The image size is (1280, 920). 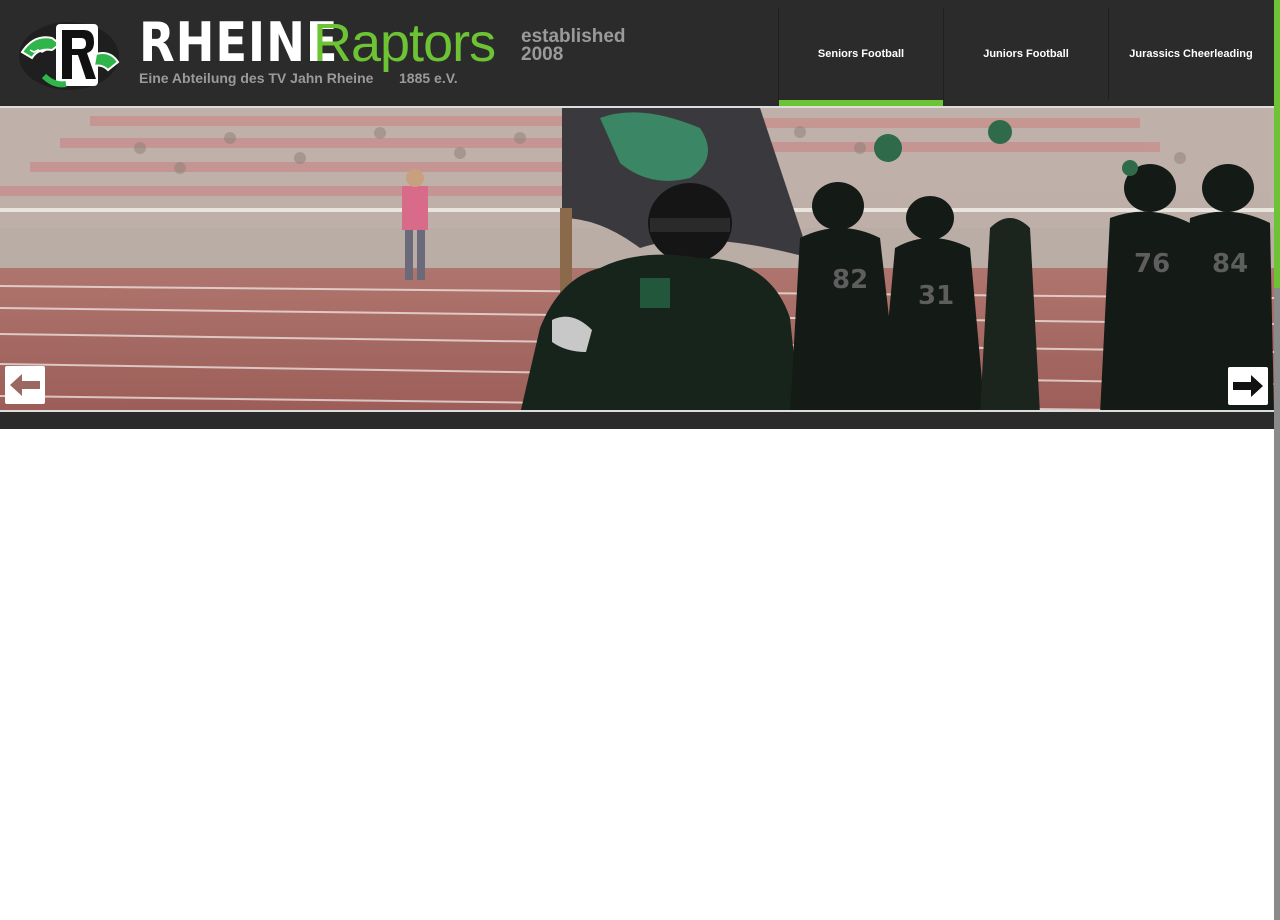 What do you see at coordinates (1277, 604) in the screenshot?
I see `scrollbar-track` at bounding box center [1277, 604].